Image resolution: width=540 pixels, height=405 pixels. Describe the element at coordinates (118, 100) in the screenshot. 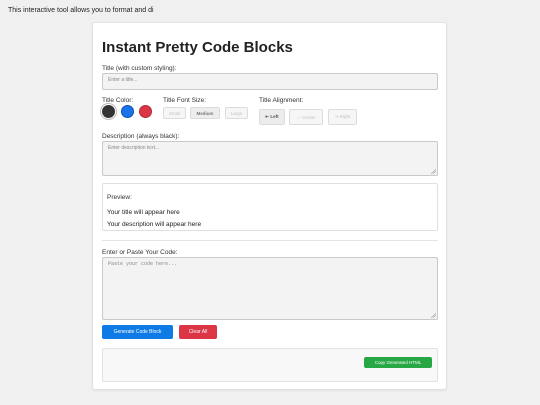

I see `color-label: Title Color:` at that location.